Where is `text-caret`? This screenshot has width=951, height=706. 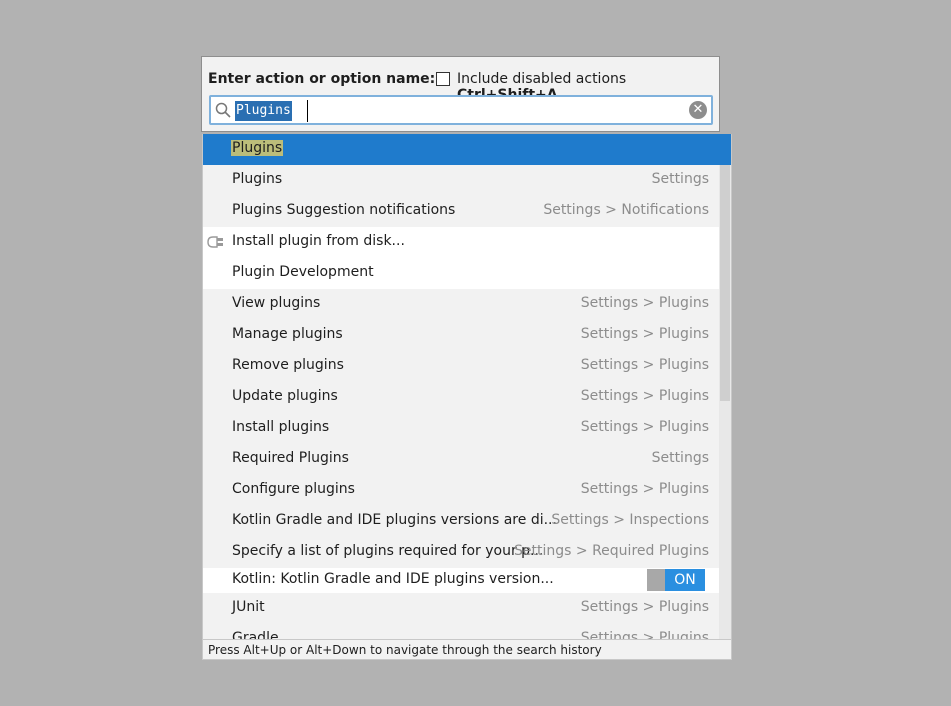 text-caret is located at coordinates (307, 111).